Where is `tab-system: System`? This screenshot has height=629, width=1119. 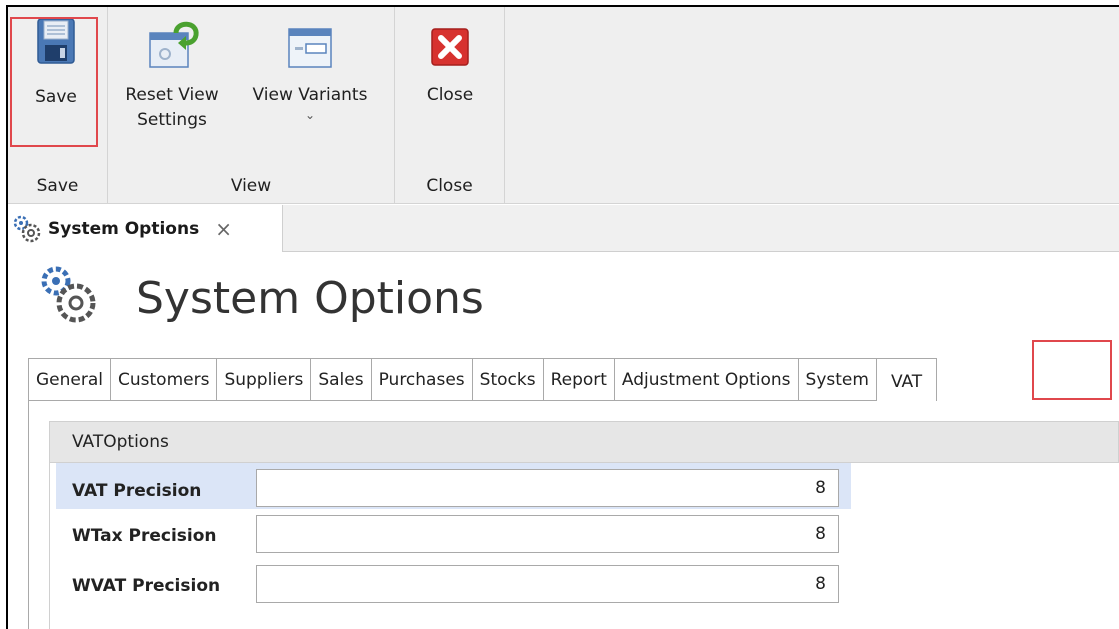 tab-system: System is located at coordinates (836, 379).